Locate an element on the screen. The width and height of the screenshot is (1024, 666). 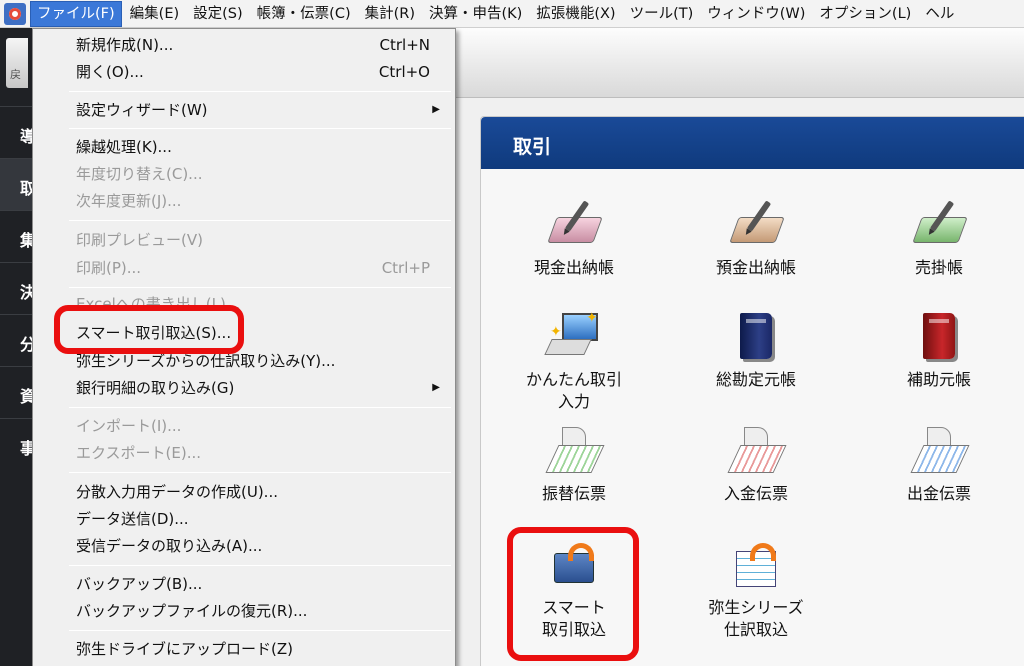
menu-help: ヘル is located at coordinates (939, 14).